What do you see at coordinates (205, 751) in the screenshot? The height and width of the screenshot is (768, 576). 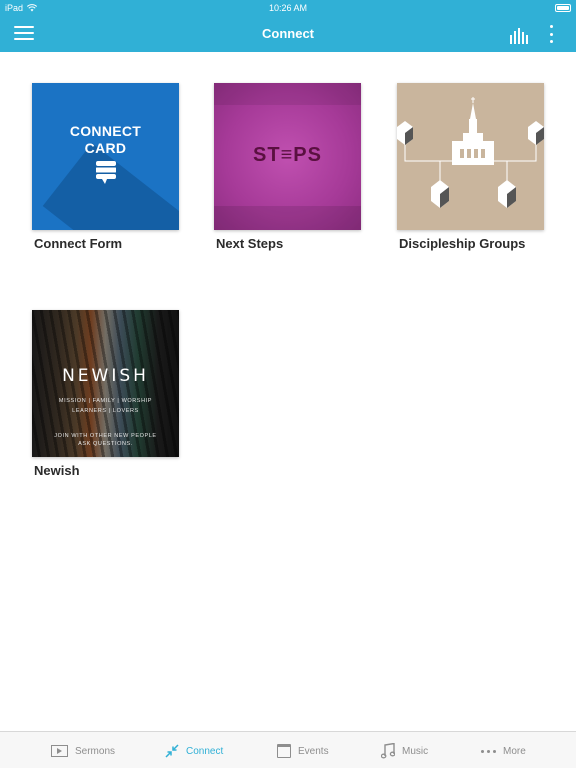 I see `tab-label: Connect` at bounding box center [205, 751].